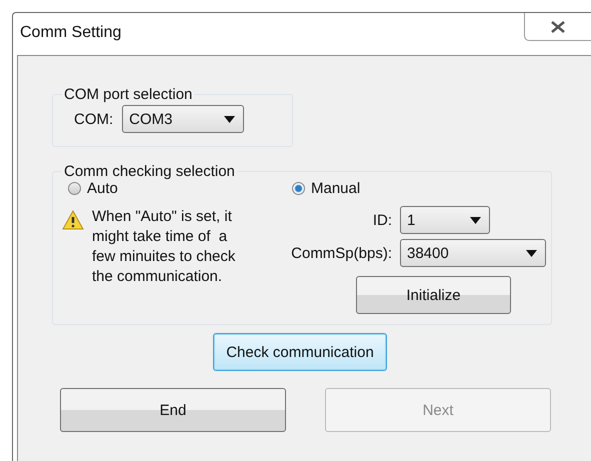 The height and width of the screenshot is (461, 591). Describe the element at coordinates (164, 247) in the screenshot. I see `warning-text: When "Auto" is set, it might take time of a few minuites to check the communication.` at that location.